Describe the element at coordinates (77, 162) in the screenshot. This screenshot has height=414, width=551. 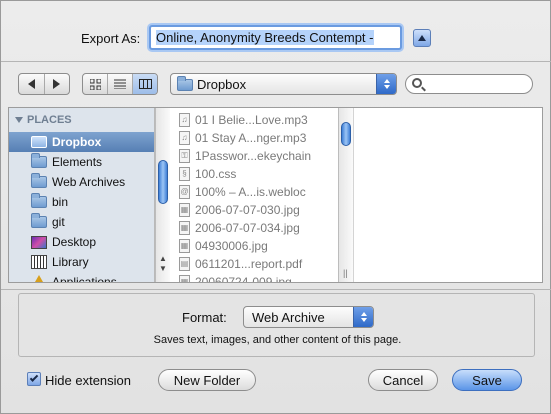
I see `sidebar-item-label: Elements` at that location.